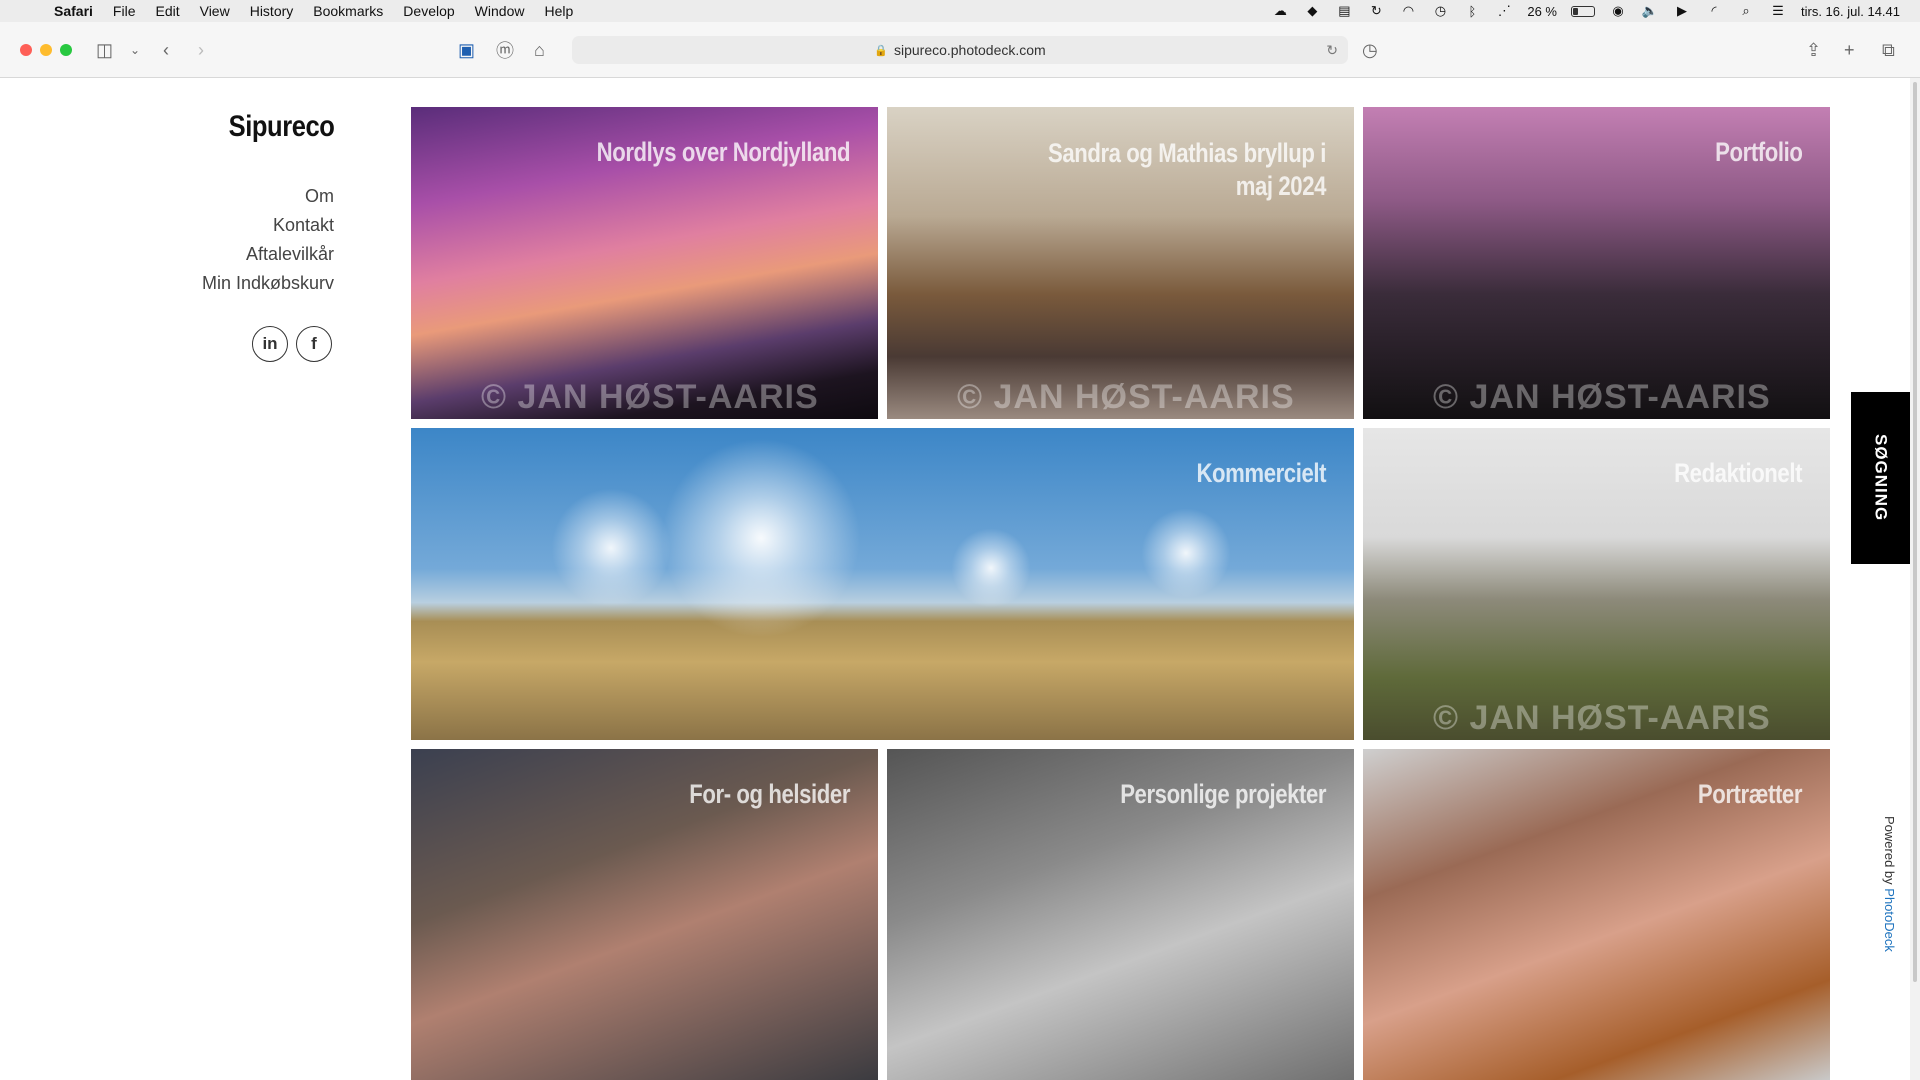 This screenshot has height=1080, width=1920. What do you see at coordinates (66, 50) in the screenshot?
I see `fullscreen-window-button` at bounding box center [66, 50].